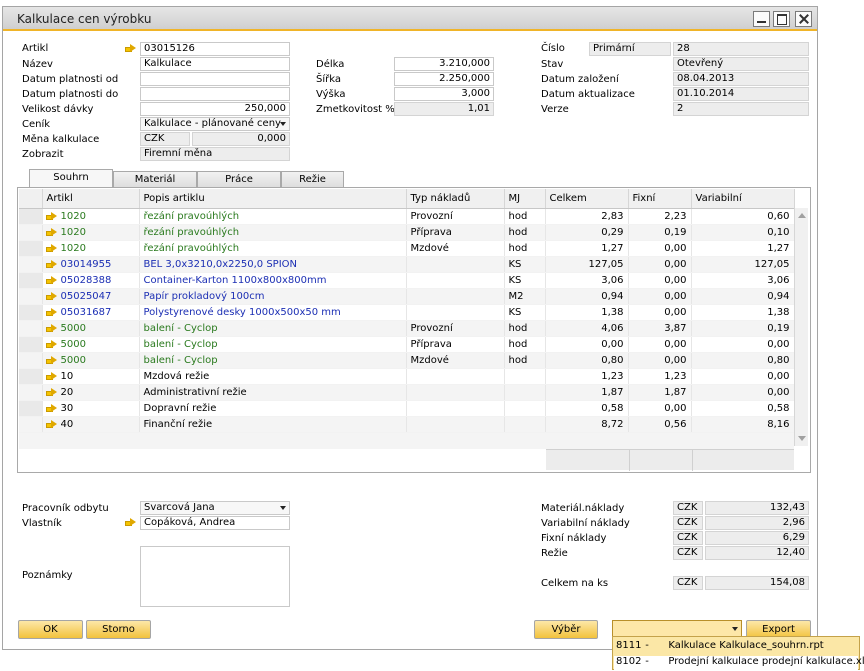 The image size is (864, 671). What do you see at coordinates (91, 328) in the screenshot?
I see `artikl-cell: 5000` at bounding box center [91, 328].